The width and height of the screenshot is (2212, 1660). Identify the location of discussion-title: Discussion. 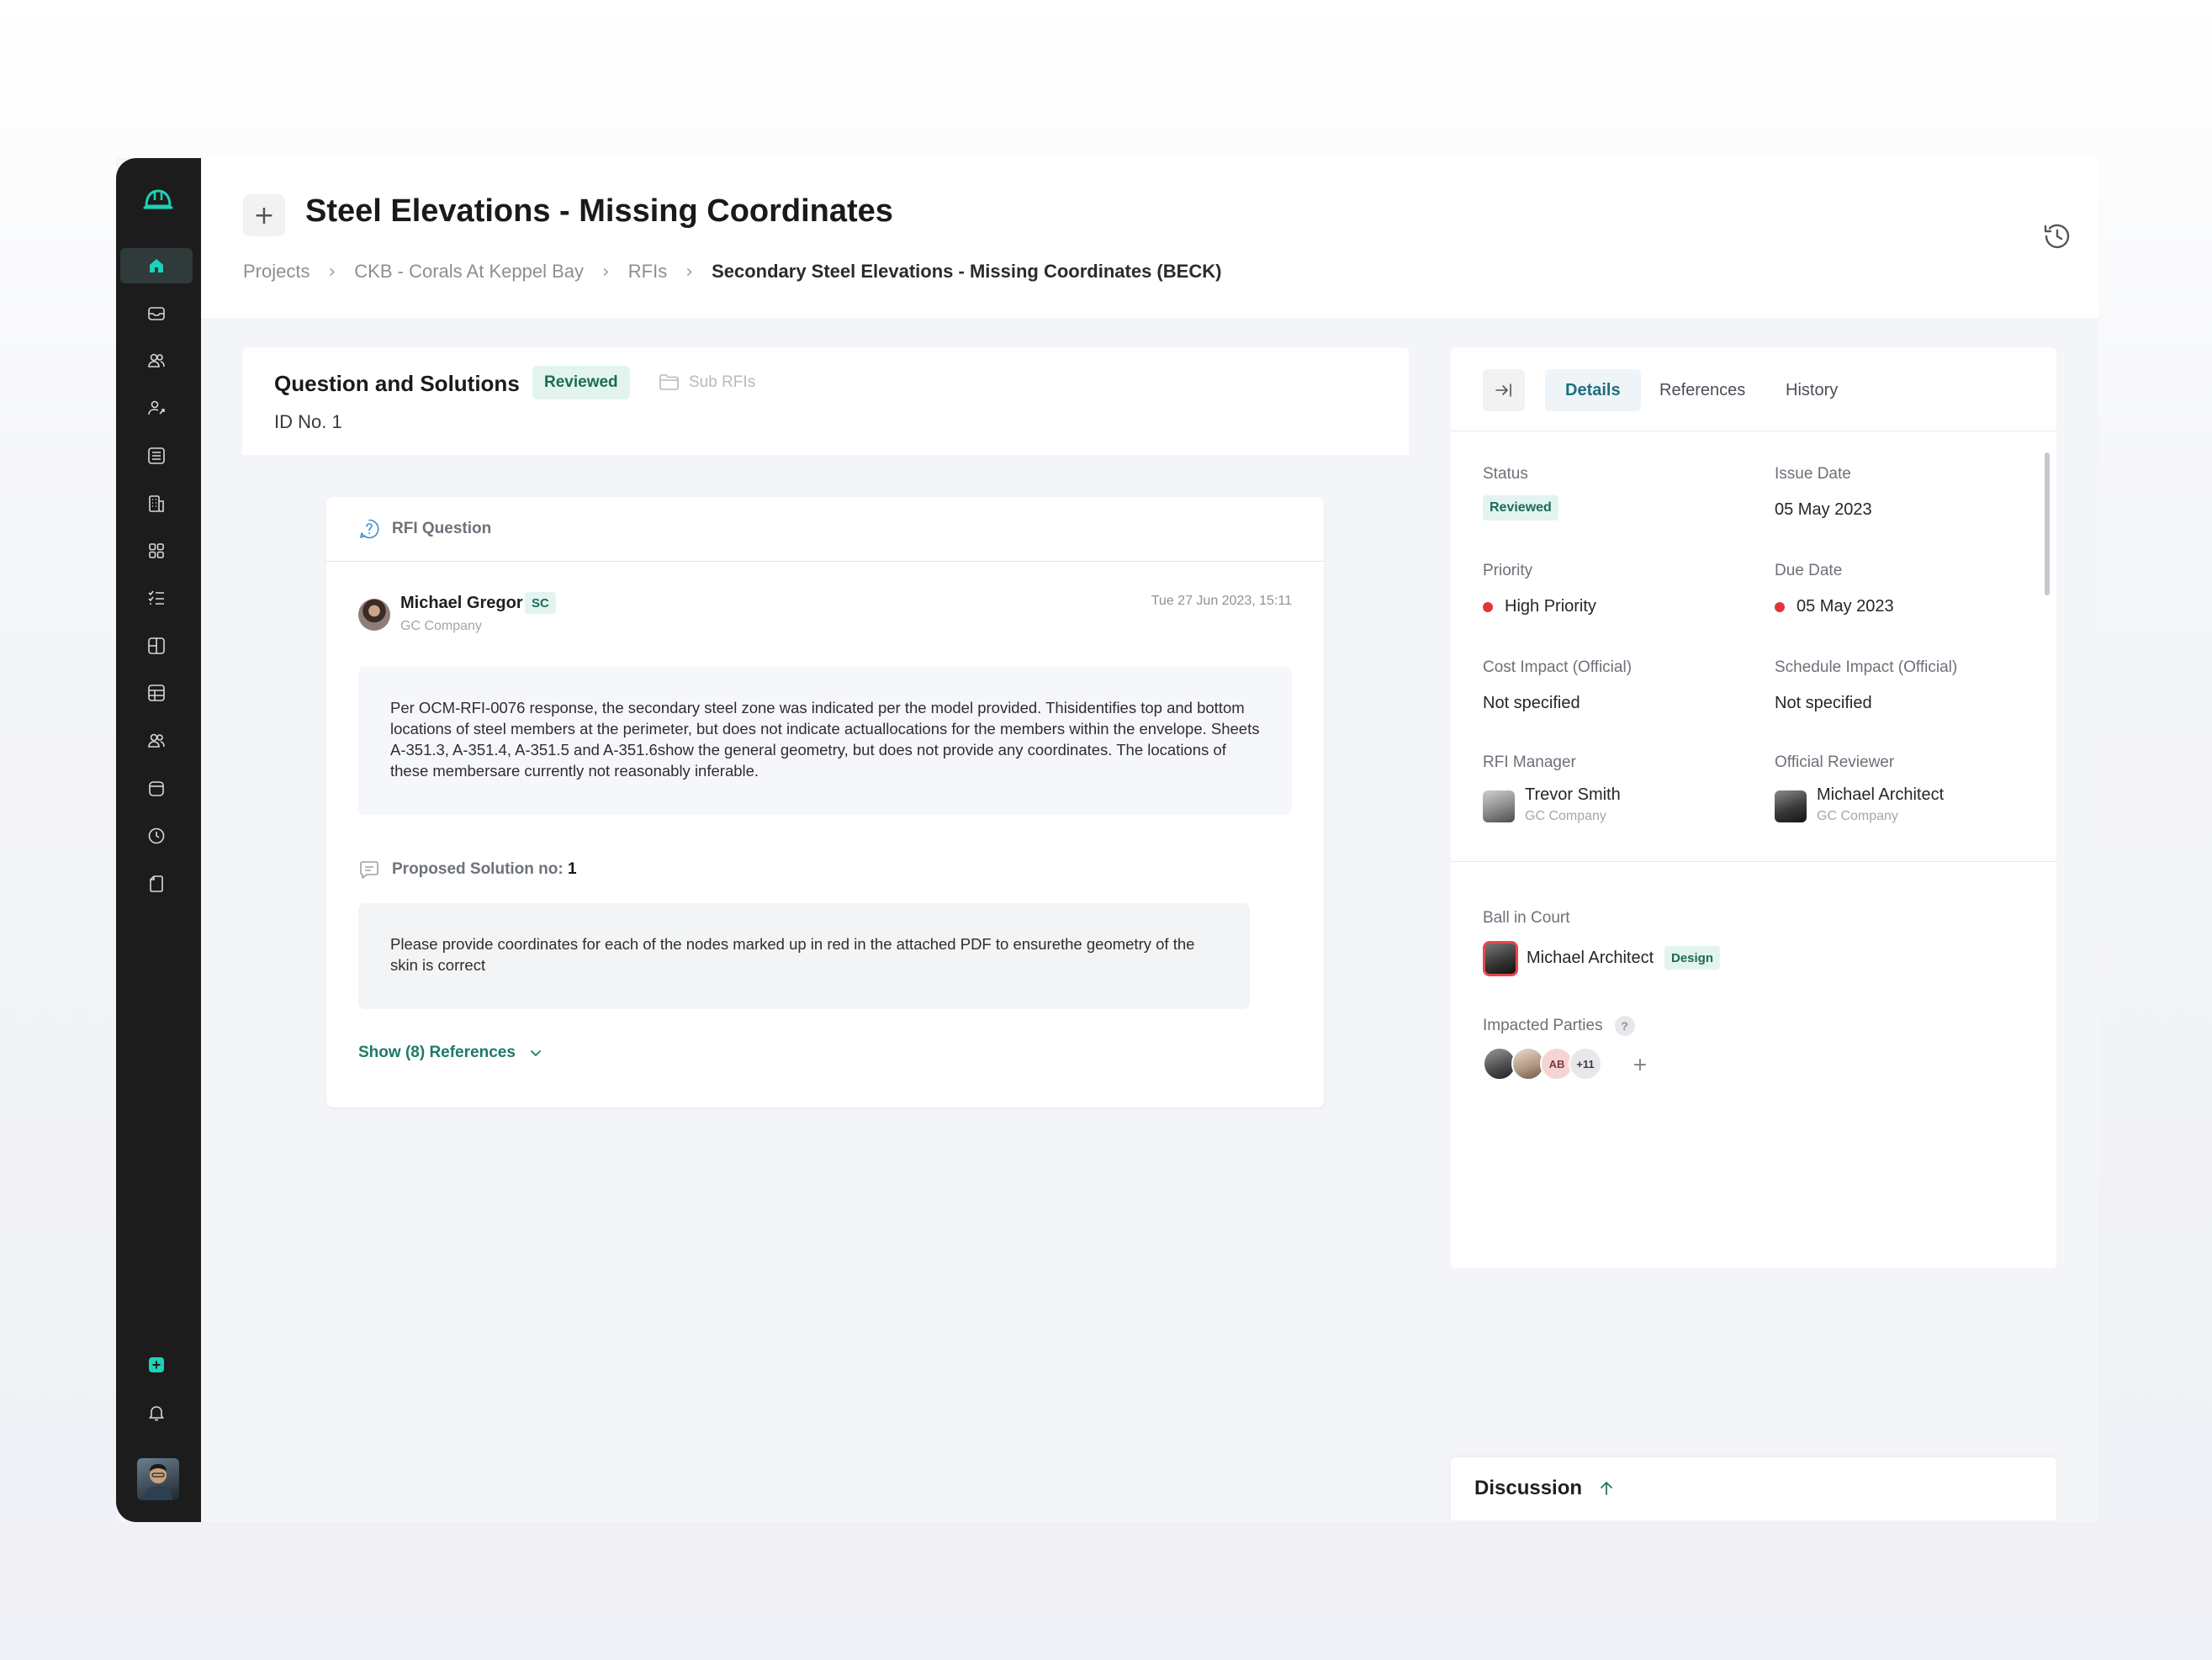
(1528, 1488).